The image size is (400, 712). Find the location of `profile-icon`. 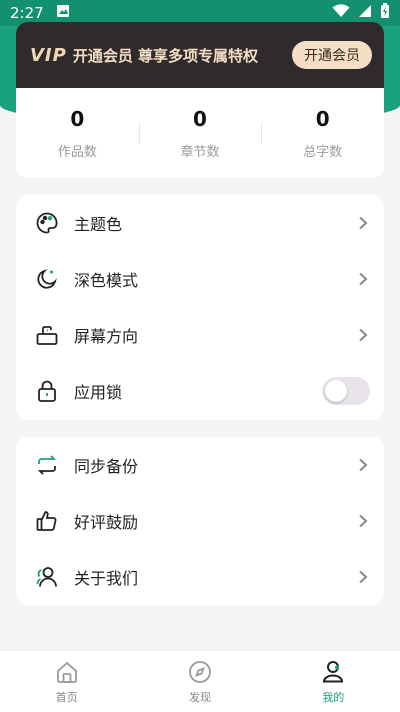

profile-icon is located at coordinates (333, 672).